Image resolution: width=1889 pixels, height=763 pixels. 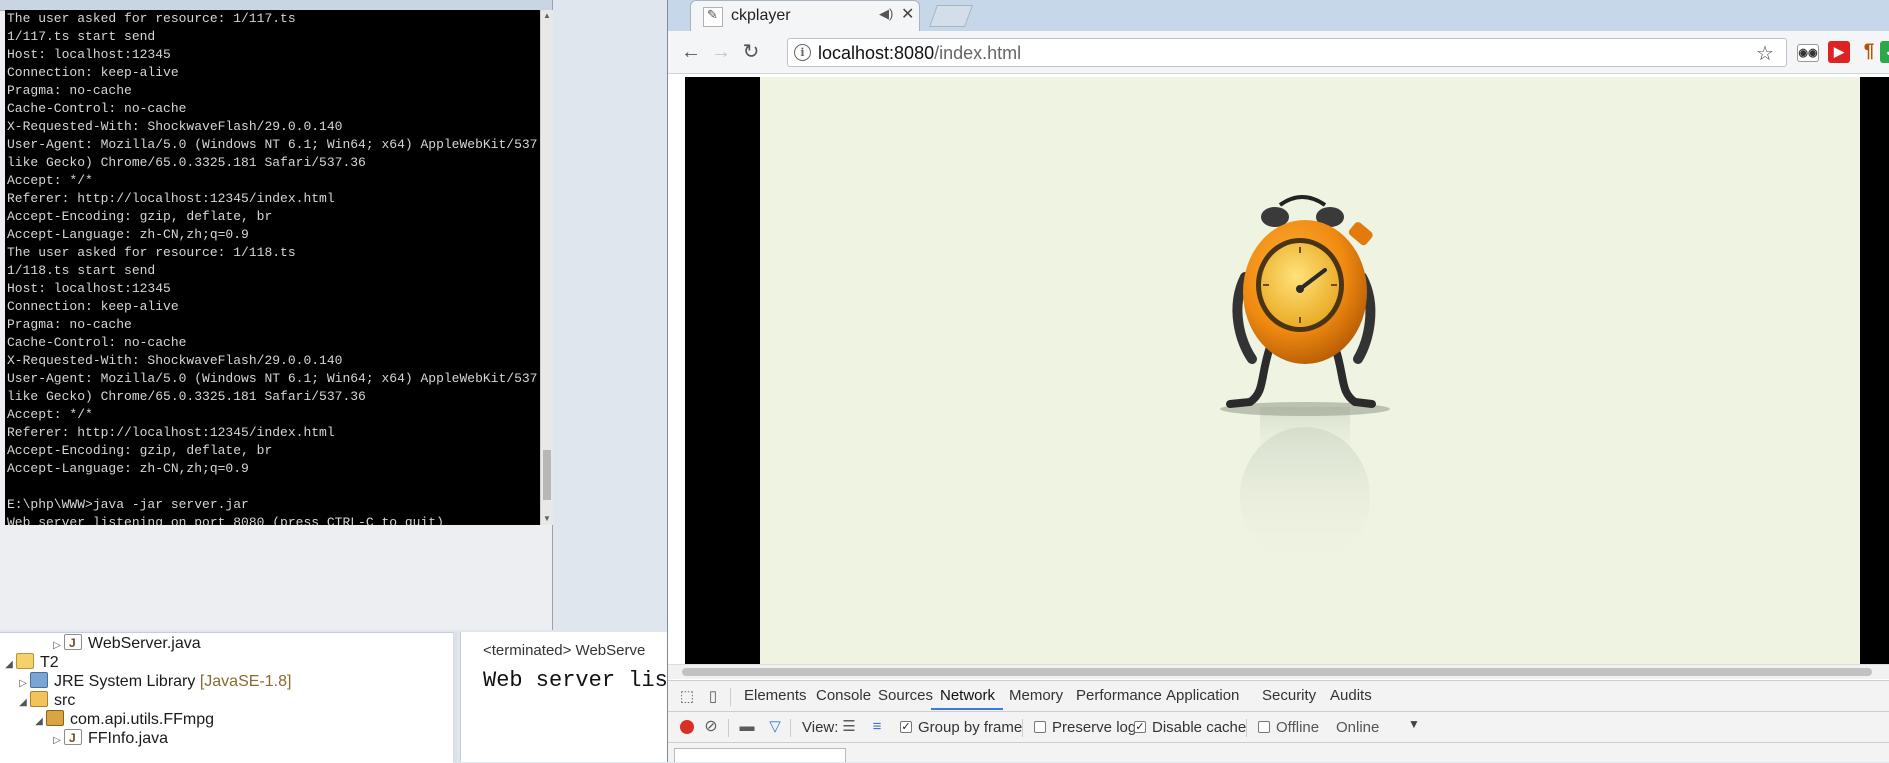 I want to click on package-icon, so click(x=55, y=718).